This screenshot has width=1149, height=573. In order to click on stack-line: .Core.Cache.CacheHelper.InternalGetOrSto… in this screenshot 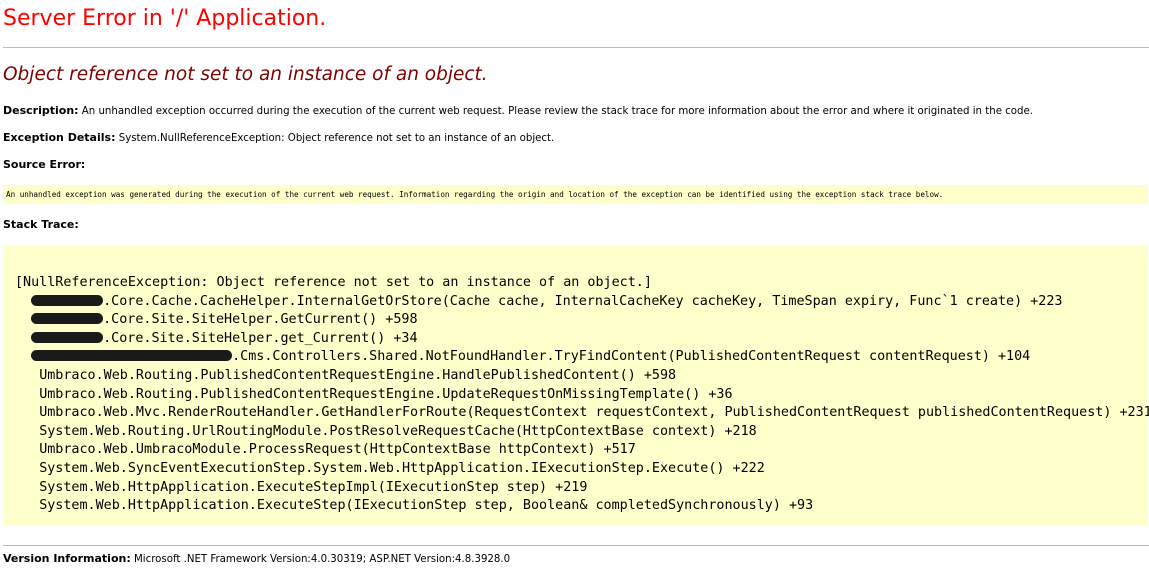, I will do `click(582, 302)`.